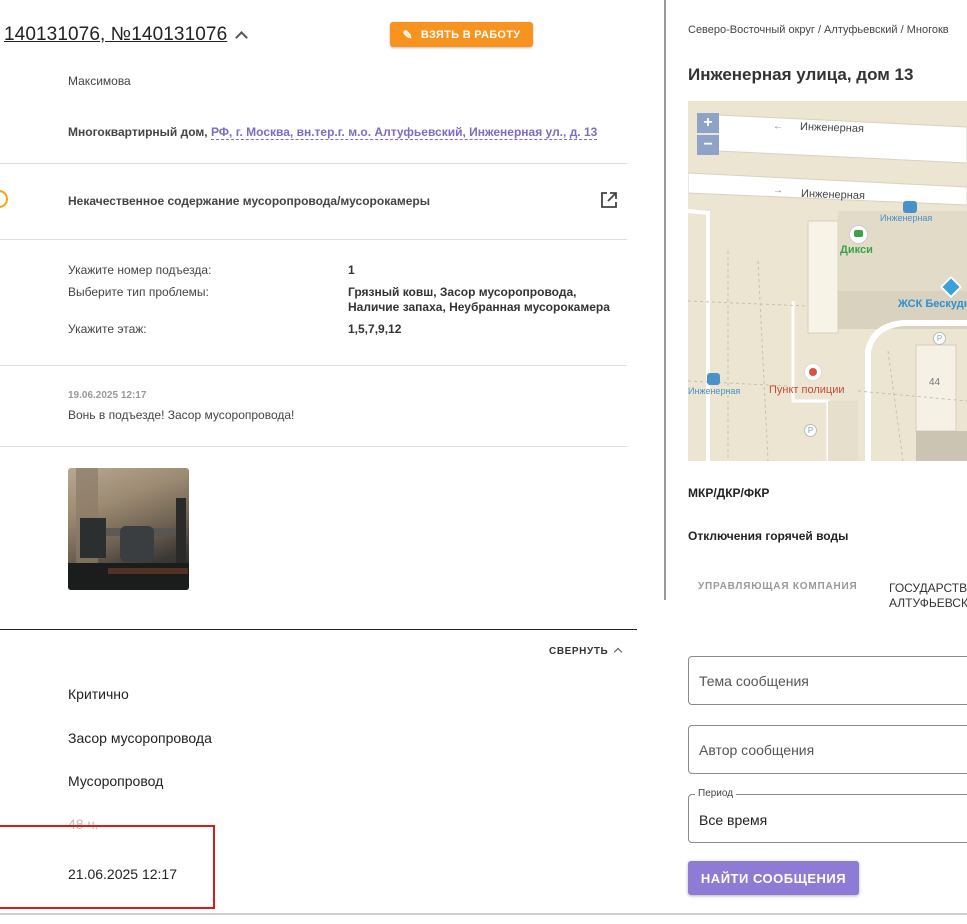 This screenshot has height=924, width=967. I want to click on management-company-value: ГОСУДАРСТВ АЛТУФЬЕВСК, so click(928, 595).